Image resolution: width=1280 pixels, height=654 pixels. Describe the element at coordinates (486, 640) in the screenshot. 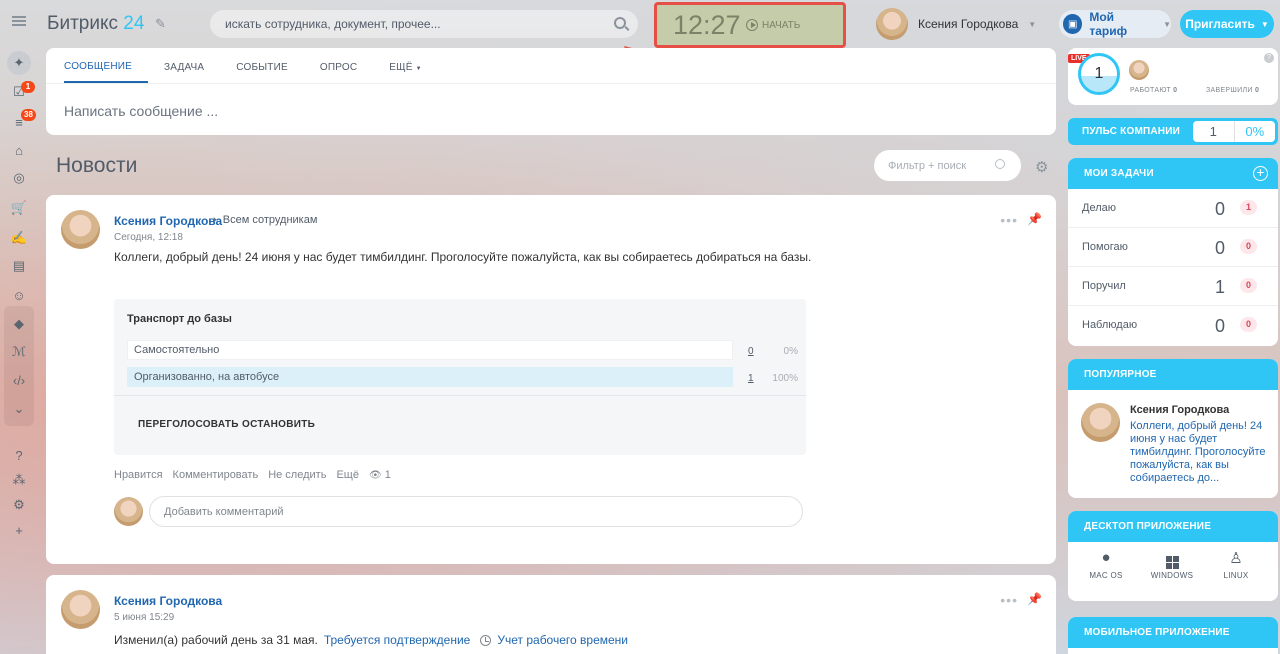

I see `clock-icon` at that location.